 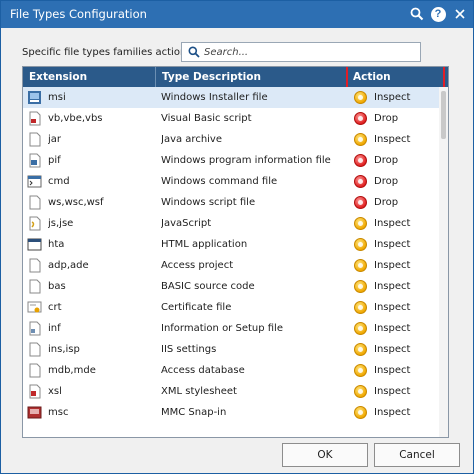 What do you see at coordinates (199, 391) in the screenshot?
I see `type-description-cell: XML stylesheet` at bounding box center [199, 391].